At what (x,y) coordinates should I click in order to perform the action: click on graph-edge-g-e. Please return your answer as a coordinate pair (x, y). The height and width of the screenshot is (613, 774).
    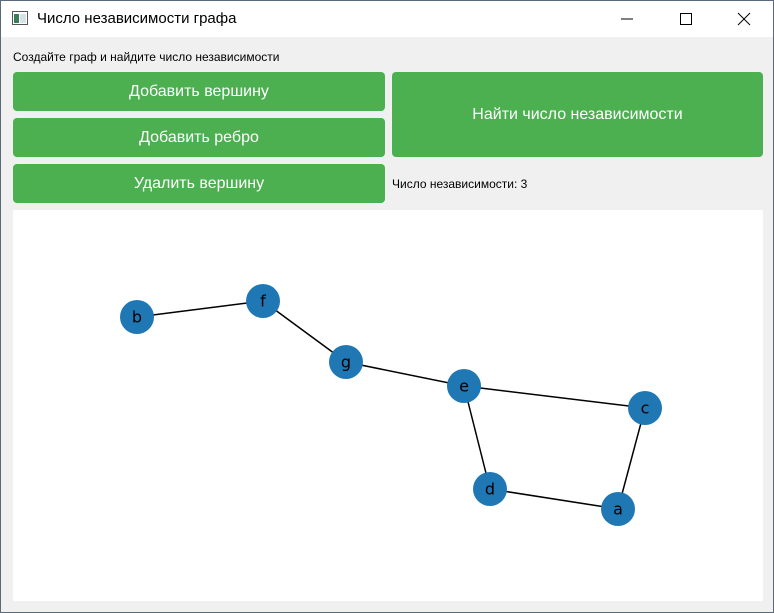
    Looking at the image, I should click on (405, 374).